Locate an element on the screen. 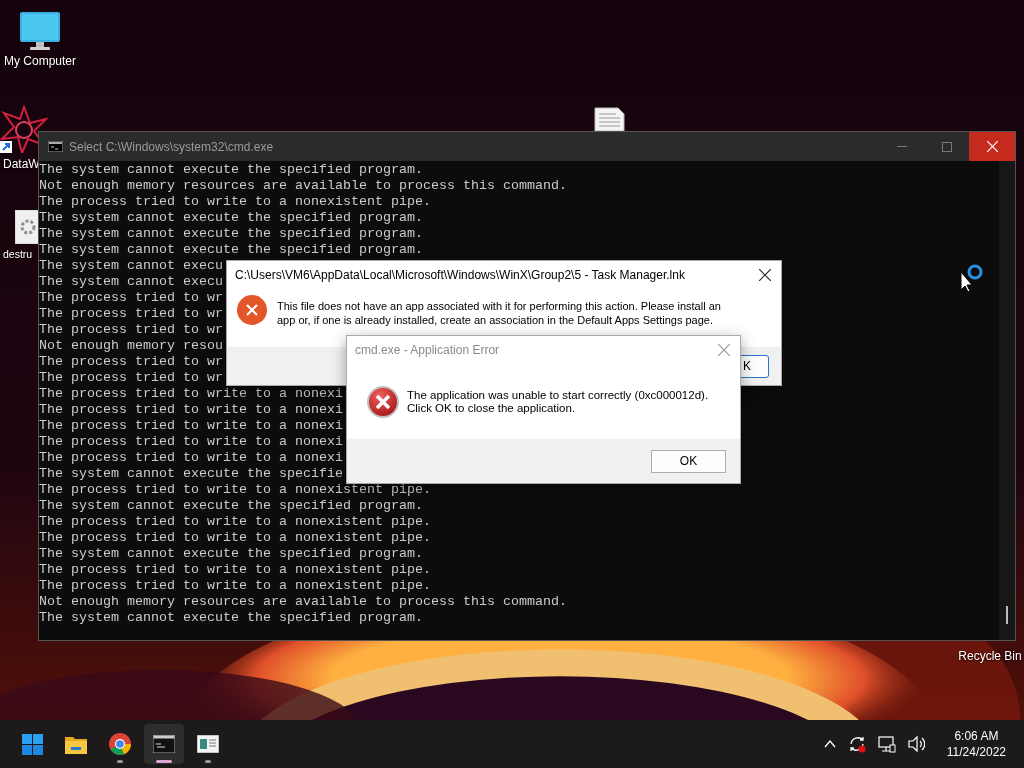 This screenshot has height=768, width=1024. close-button is located at coordinates (765, 275).